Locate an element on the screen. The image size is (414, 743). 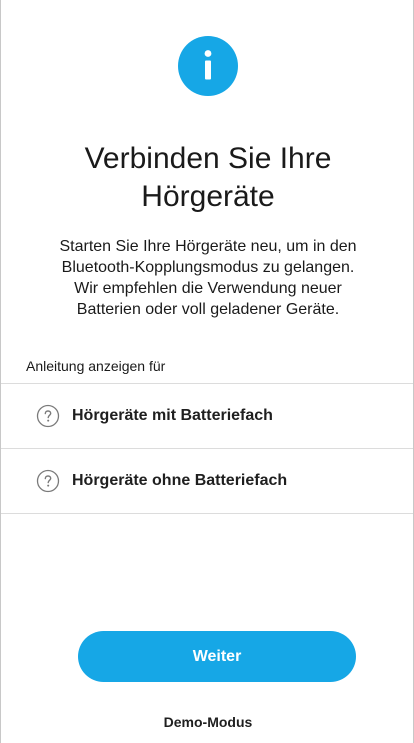
page-title-line-1: Verbinden Sie Ihre is located at coordinates (208, 158).